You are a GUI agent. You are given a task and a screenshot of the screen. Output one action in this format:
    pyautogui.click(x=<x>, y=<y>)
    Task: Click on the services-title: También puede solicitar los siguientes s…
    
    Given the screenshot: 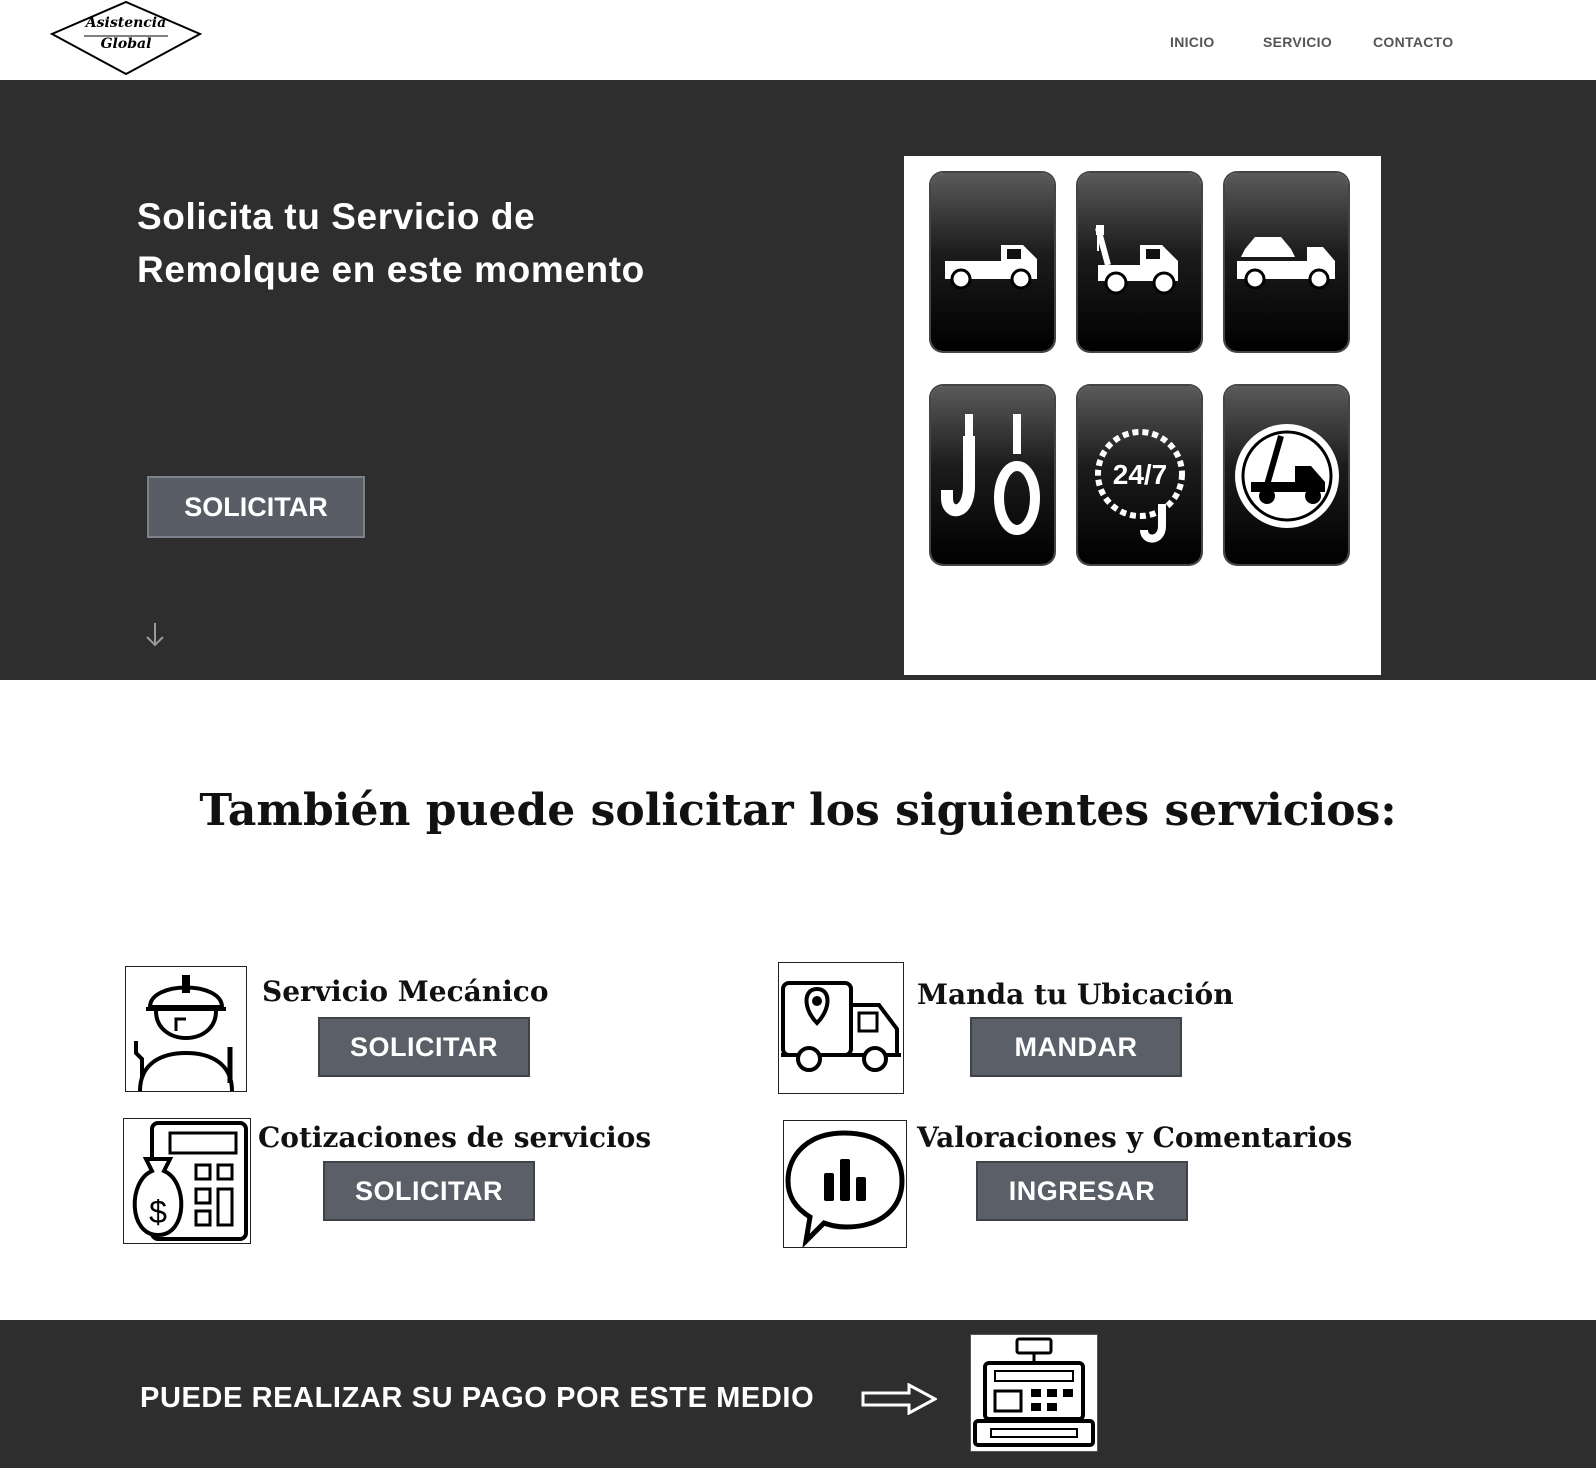 What is the action you would take?
    pyautogui.click(x=798, y=810)
    